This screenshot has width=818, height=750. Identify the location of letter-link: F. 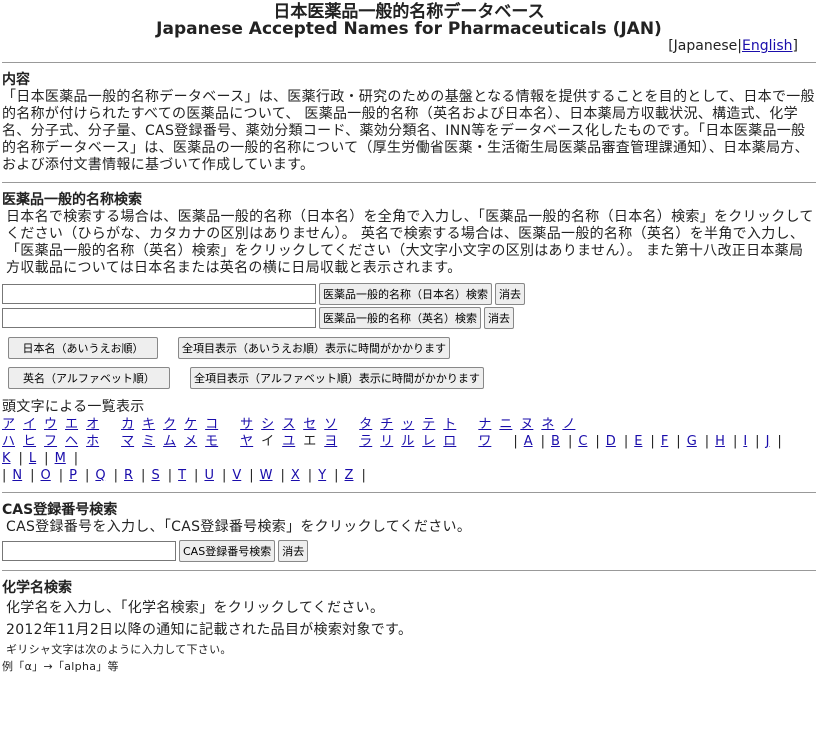
(664, 441).